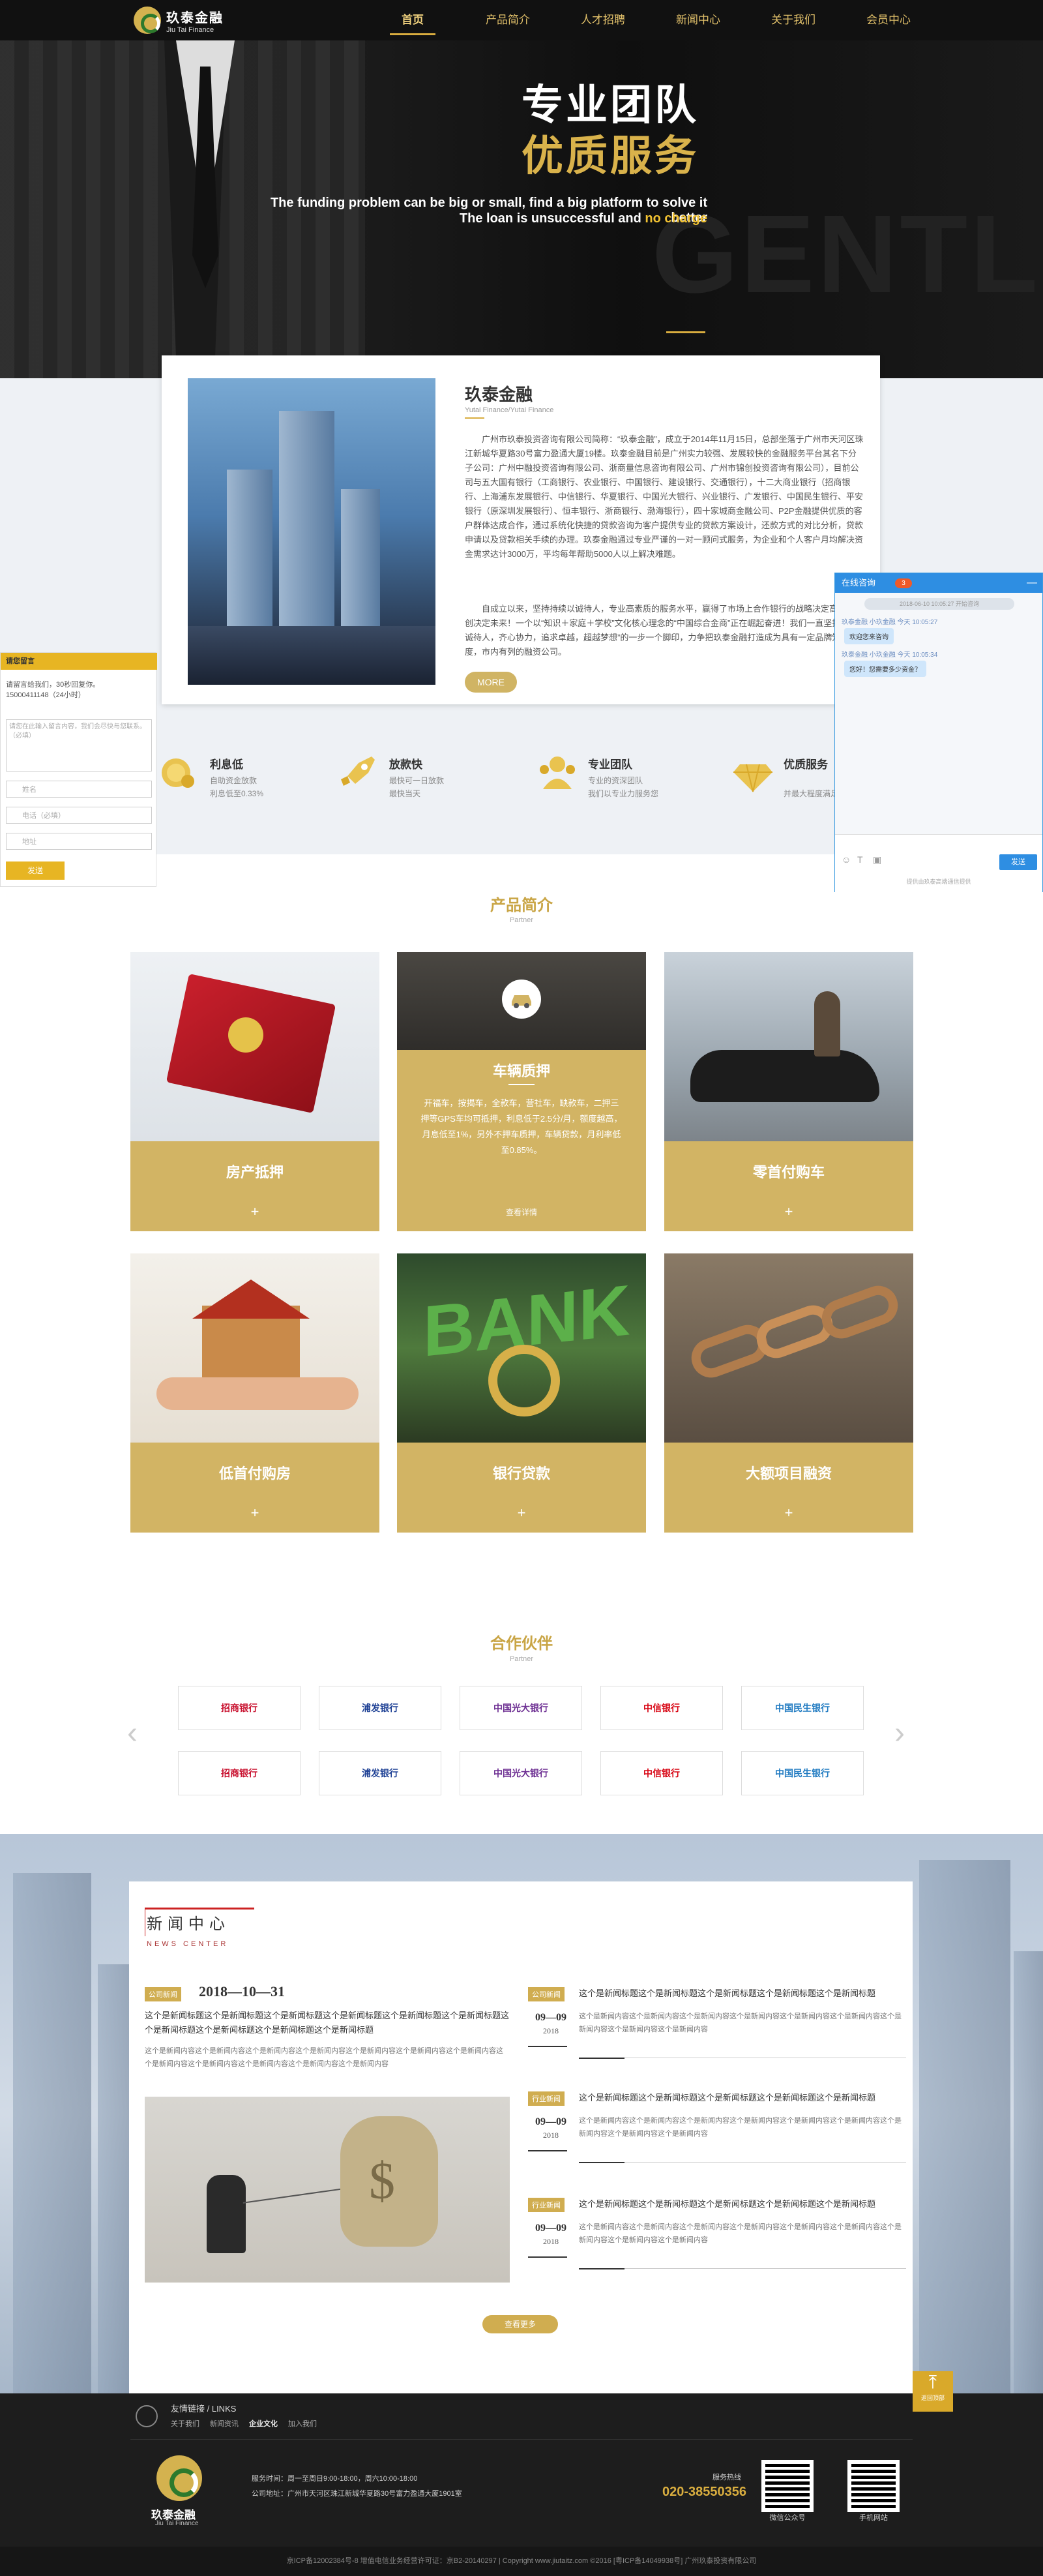 The height and width of the screenshot is (2576, 1043). I want to click on partners-subtitle: Partner, so click(521, 1659).